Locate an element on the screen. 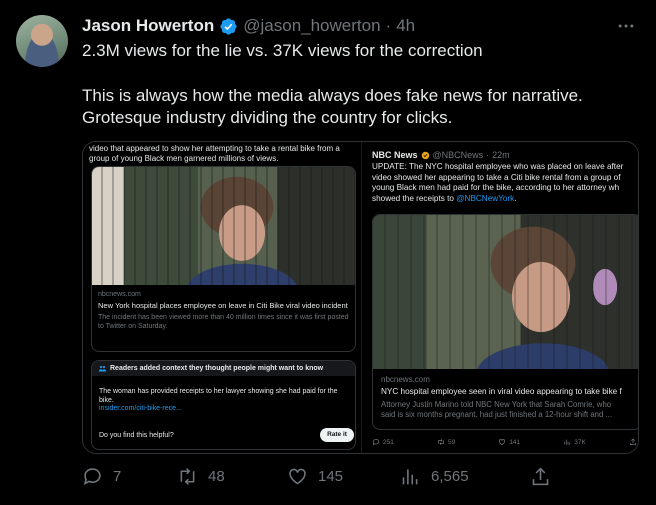 The image size is (656, 505). avatar is located at coordinates (42, 41).